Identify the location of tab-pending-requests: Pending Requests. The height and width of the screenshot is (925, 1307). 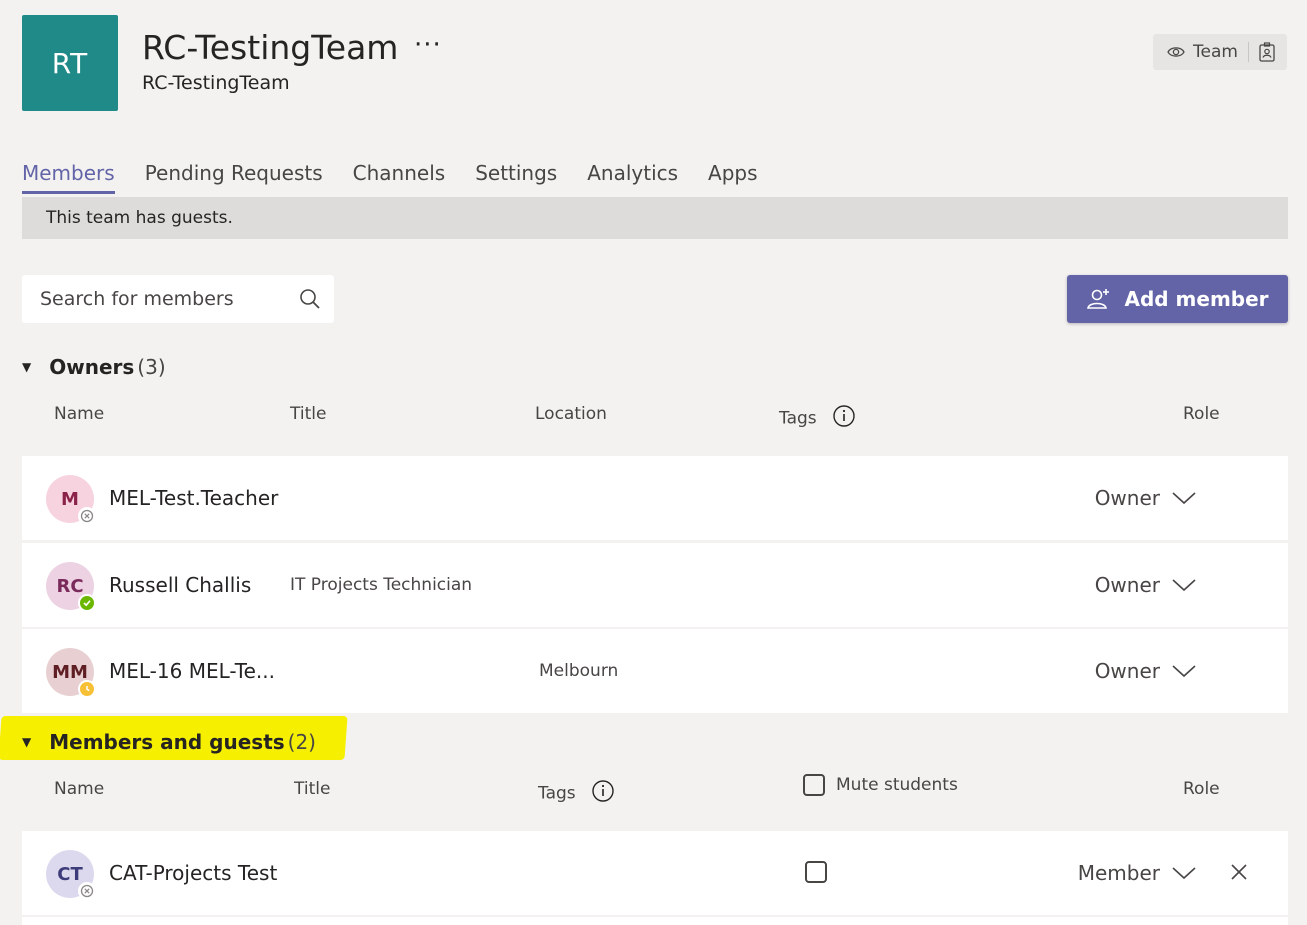
(234, 177).